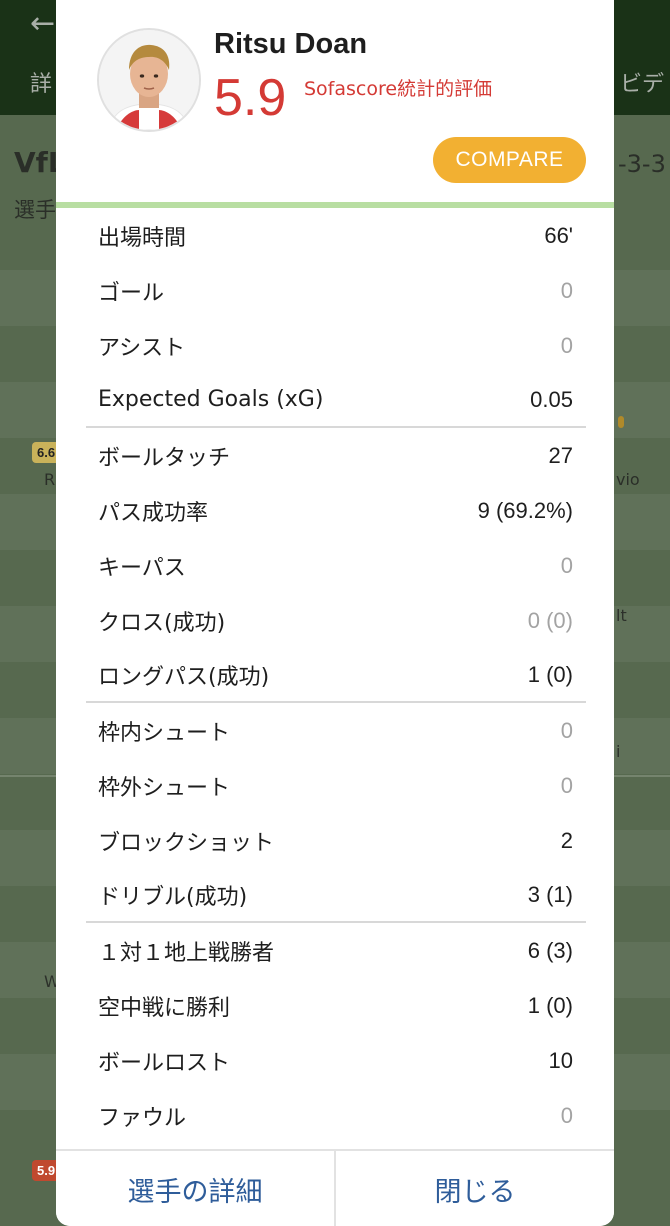 This screenshot has height=1226, width=670. Describe the element at coordinates (336, 510) in the screenshot. I see `stat-row: パス成功率 9 (69.2%)` at that location.